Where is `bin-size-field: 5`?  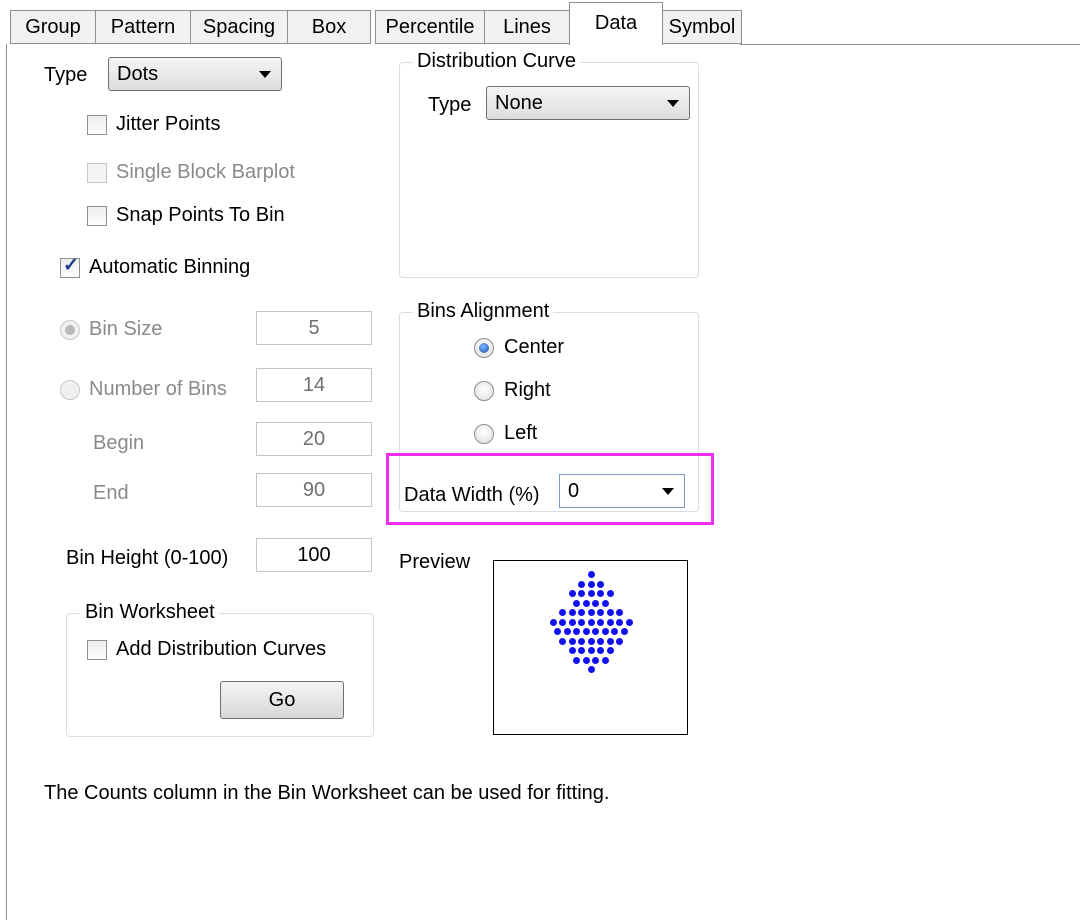
bin-size-field: 5 is located at coordinates (314, 328).